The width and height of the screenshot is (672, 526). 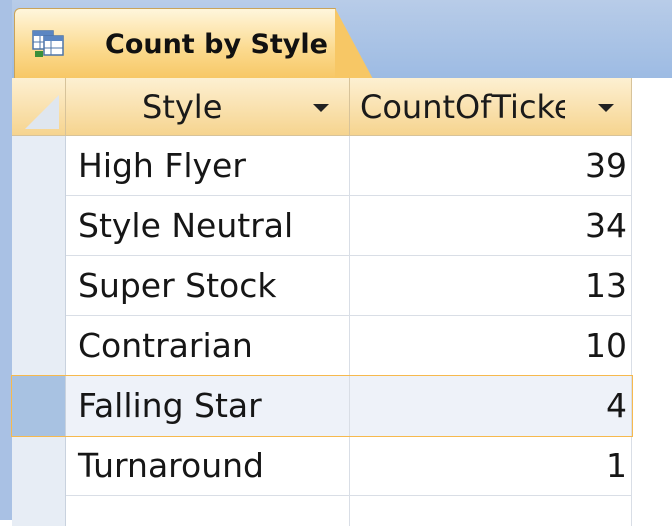 What do you see at coordinates (491, 466) in the screenshot?
I see `cell-count: 1` at bounding box center [491, 466].